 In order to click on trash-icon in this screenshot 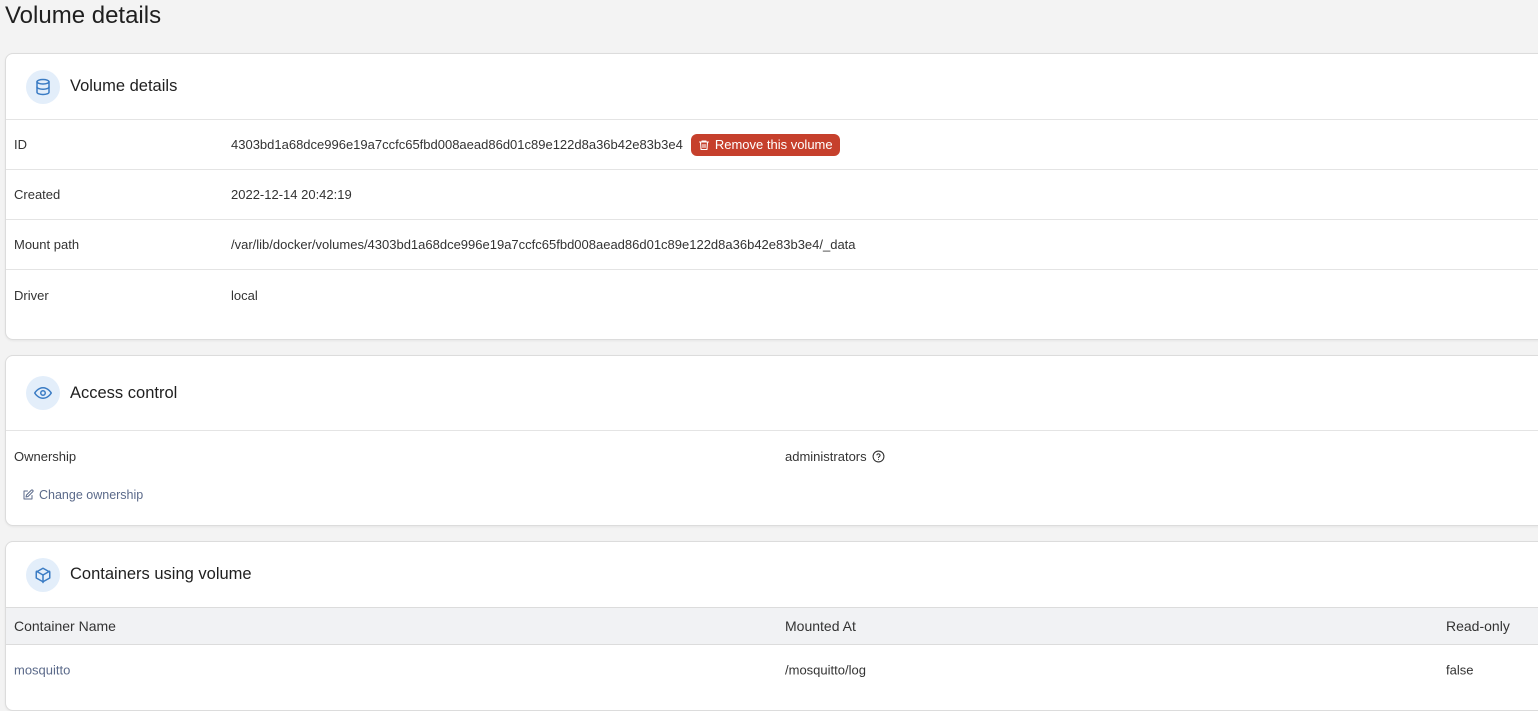, I will do `click(703, 144)`.